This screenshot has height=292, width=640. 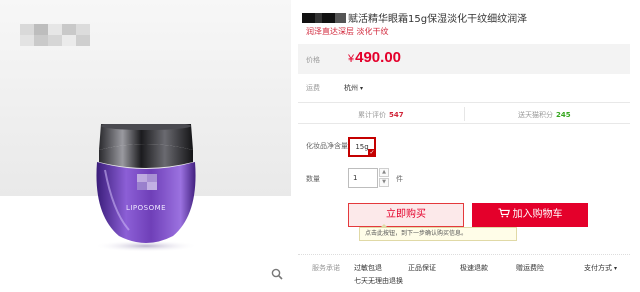 I want to click on shipping-city-select: 杭州 ▾, so click(x=353, y=88).